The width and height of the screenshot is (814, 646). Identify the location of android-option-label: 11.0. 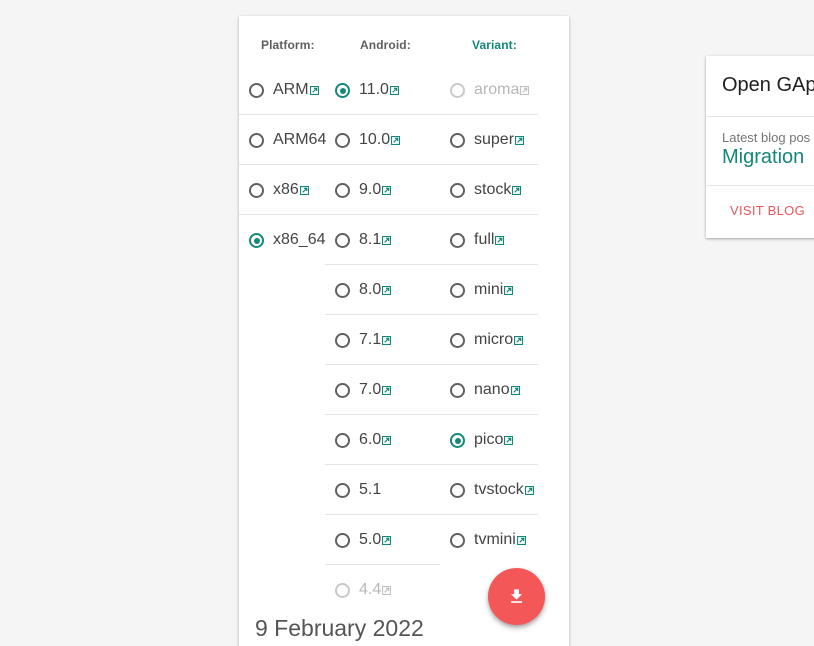
(379, 90).